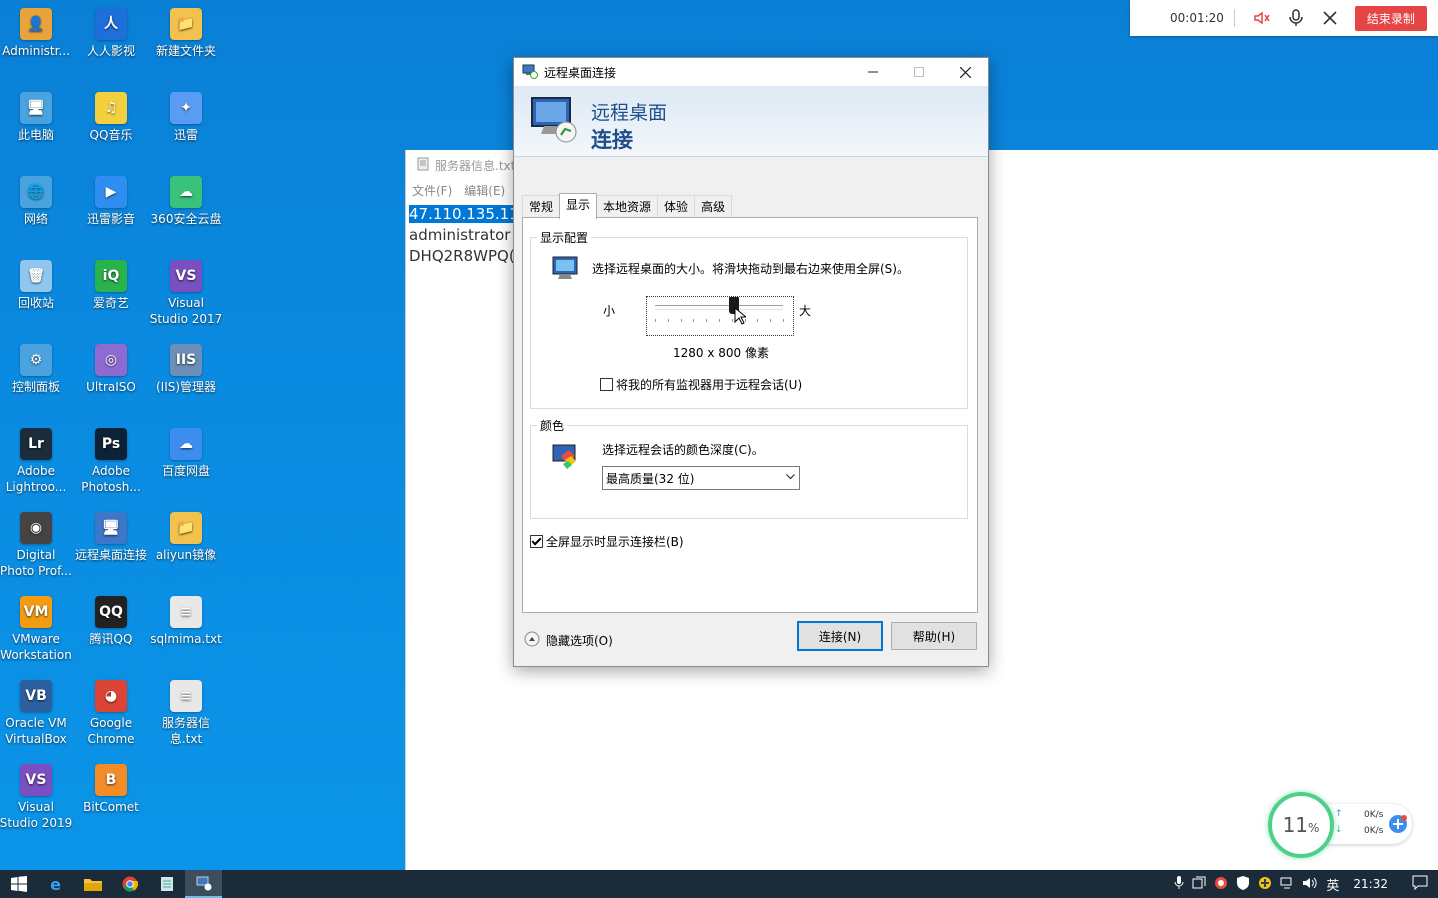  I want to click on memory-usage-ring: 11%, so click(1301, 825).